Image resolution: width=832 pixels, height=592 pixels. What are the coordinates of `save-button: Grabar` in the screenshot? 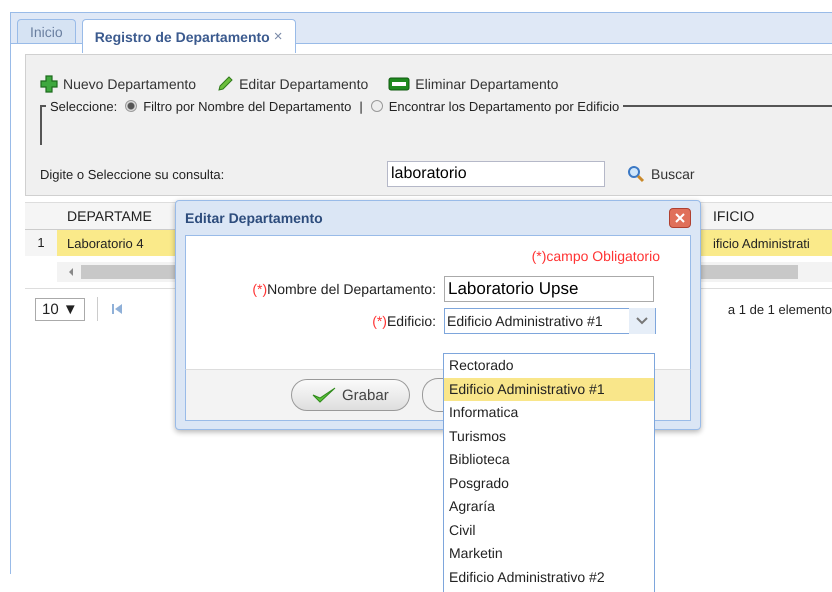 It's located at (350, 395).